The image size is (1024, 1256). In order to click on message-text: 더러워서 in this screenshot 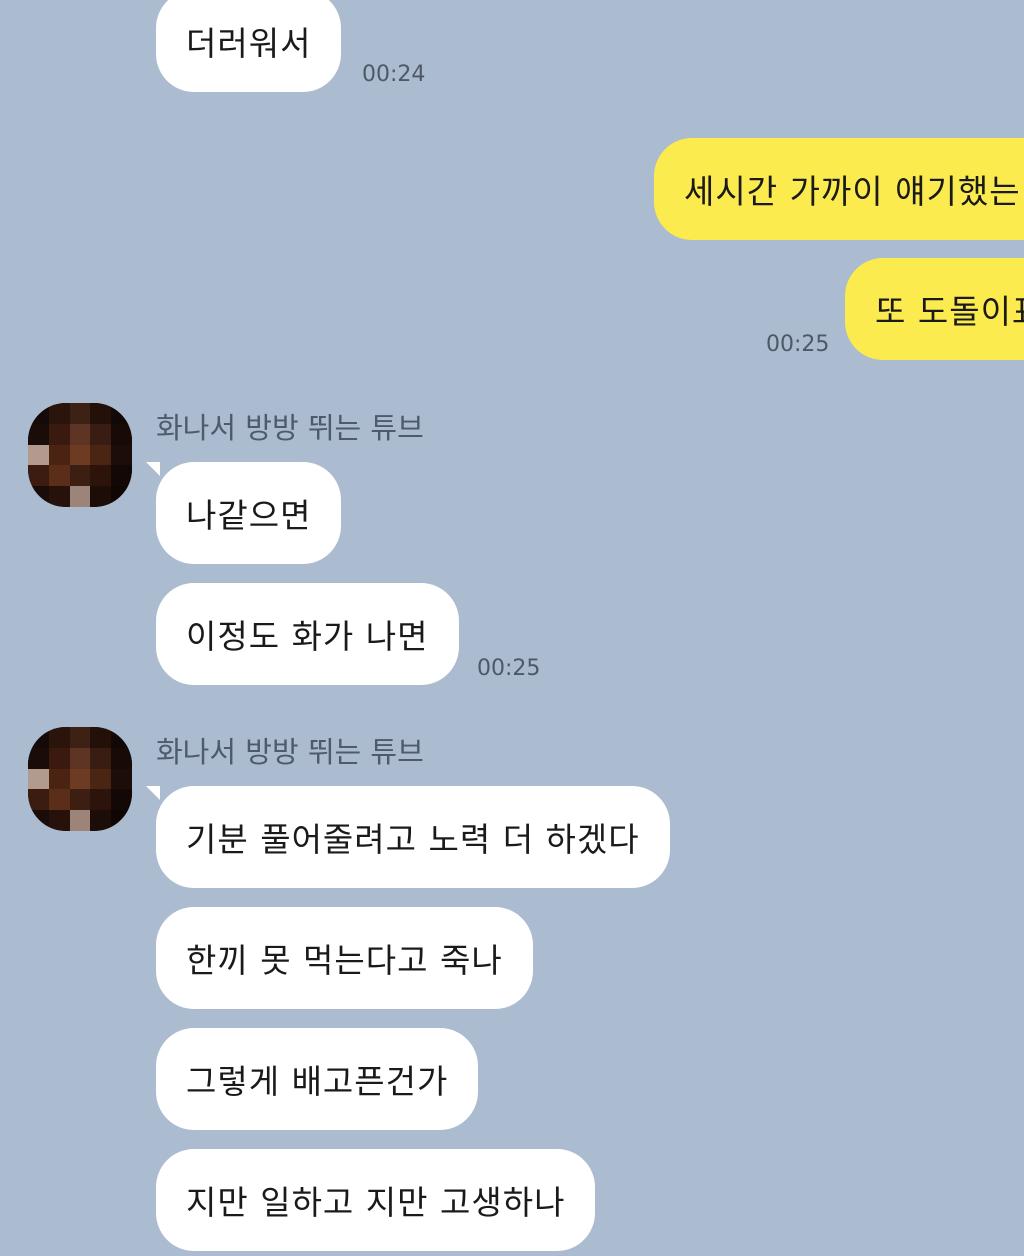, I will do `click(249, 43)`.